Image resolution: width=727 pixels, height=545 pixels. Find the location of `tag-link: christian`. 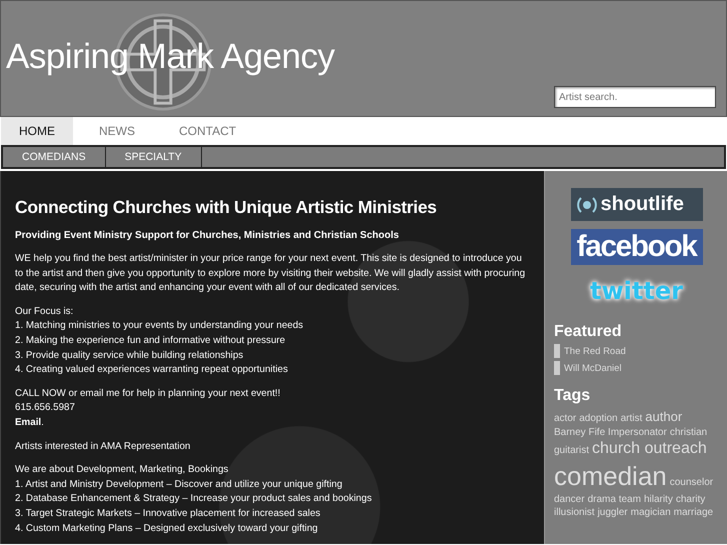

tag-link: christian is located at coordinates (689, 432).